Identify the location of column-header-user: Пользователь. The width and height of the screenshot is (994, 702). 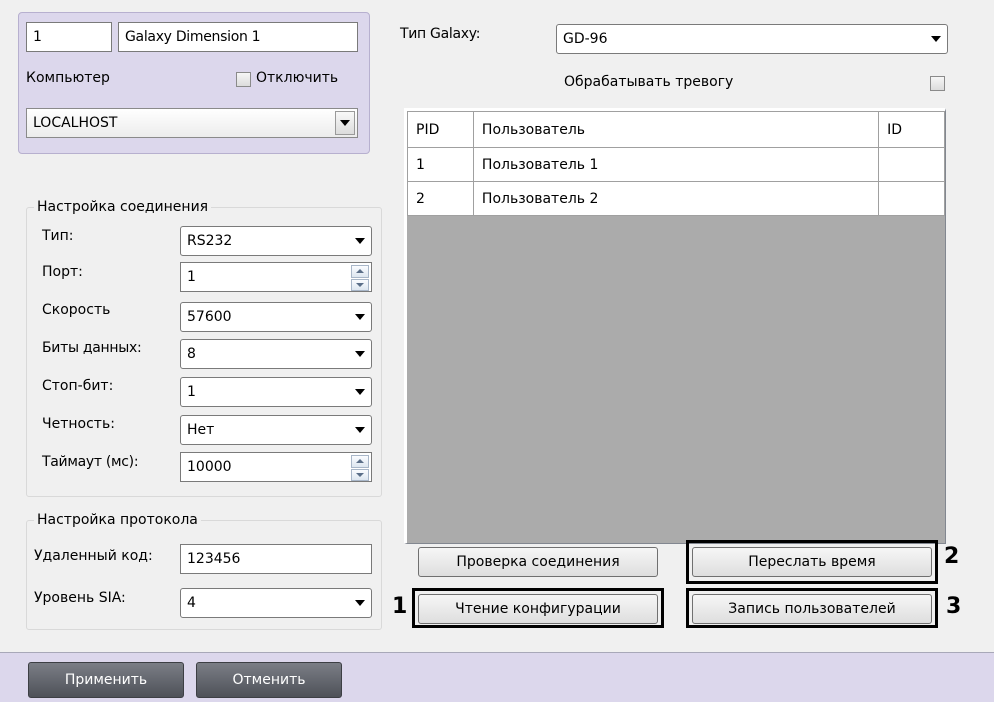
(676, 129).